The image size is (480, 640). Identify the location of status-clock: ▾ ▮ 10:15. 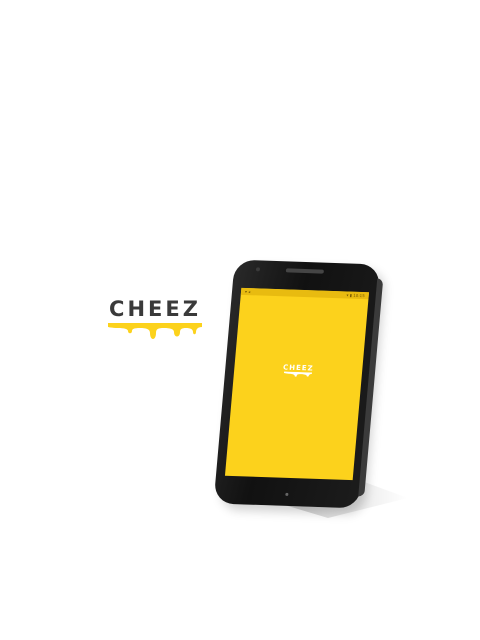
(355, 295).